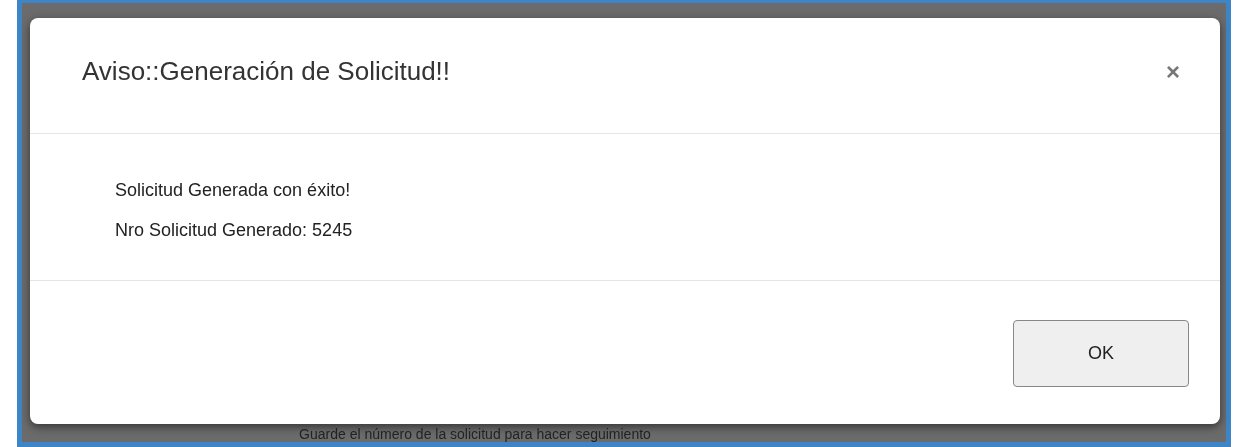 This screenshot has height=447, width=1243. I want to click on message-line: Solicitud Generada con éxito!, so click(233, 190).